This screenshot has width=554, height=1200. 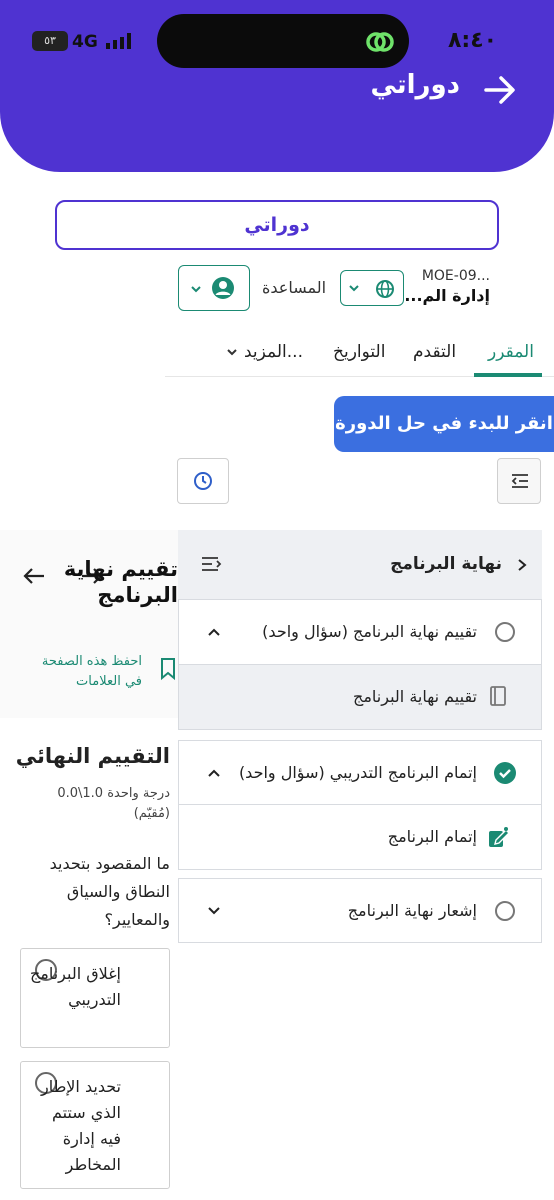 I want to click on chevron-right-icon, so click(x=522, y=565).